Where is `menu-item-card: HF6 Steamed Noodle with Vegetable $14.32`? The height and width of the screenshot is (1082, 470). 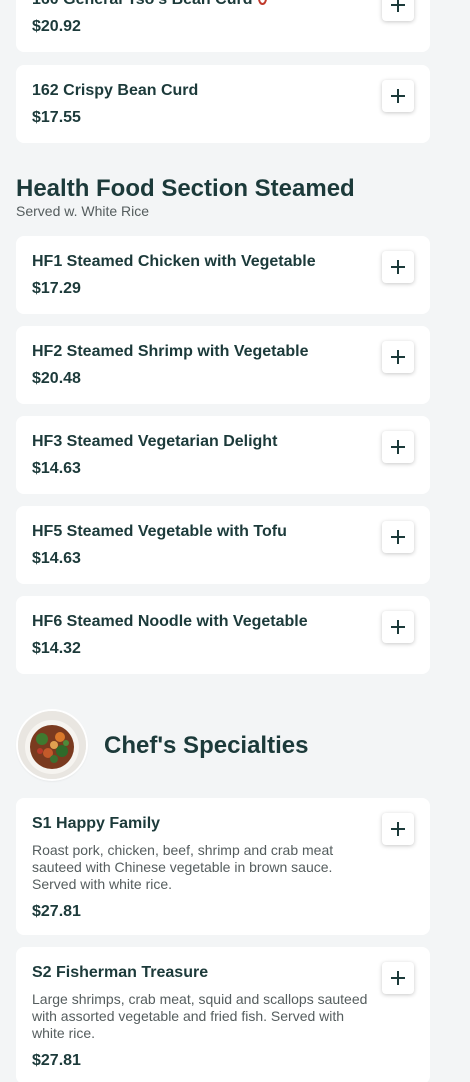
menu-item-card: HF6 Steamed Noodle with Vegetable $14.32 is located at coordinates (223, 635).